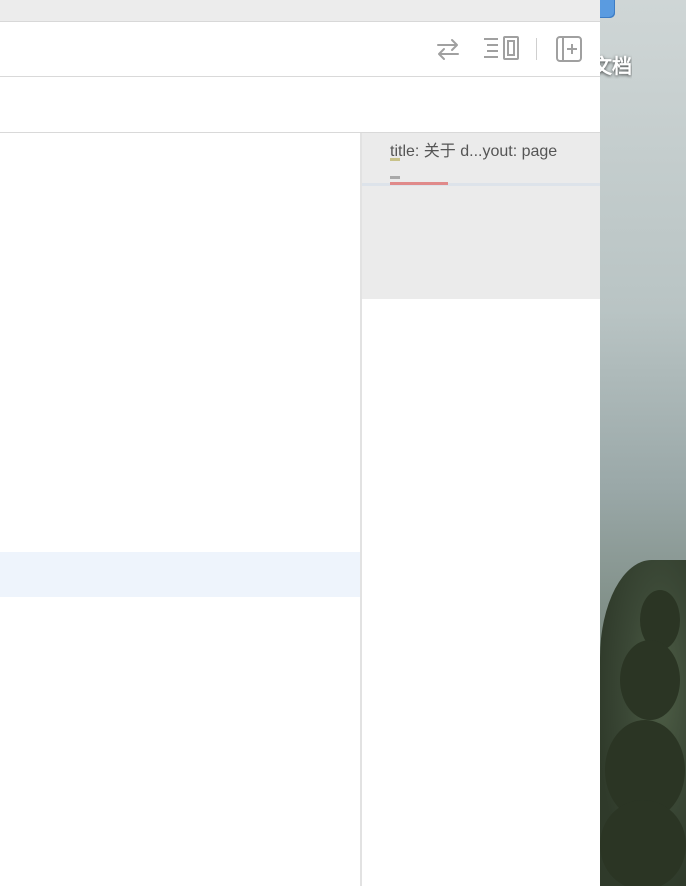 The width and height of the screenshot is (686, 886). Describe the element at coordinates (616, 64) in the screenshot. I see `desktop-item-label: 文档` at that location.